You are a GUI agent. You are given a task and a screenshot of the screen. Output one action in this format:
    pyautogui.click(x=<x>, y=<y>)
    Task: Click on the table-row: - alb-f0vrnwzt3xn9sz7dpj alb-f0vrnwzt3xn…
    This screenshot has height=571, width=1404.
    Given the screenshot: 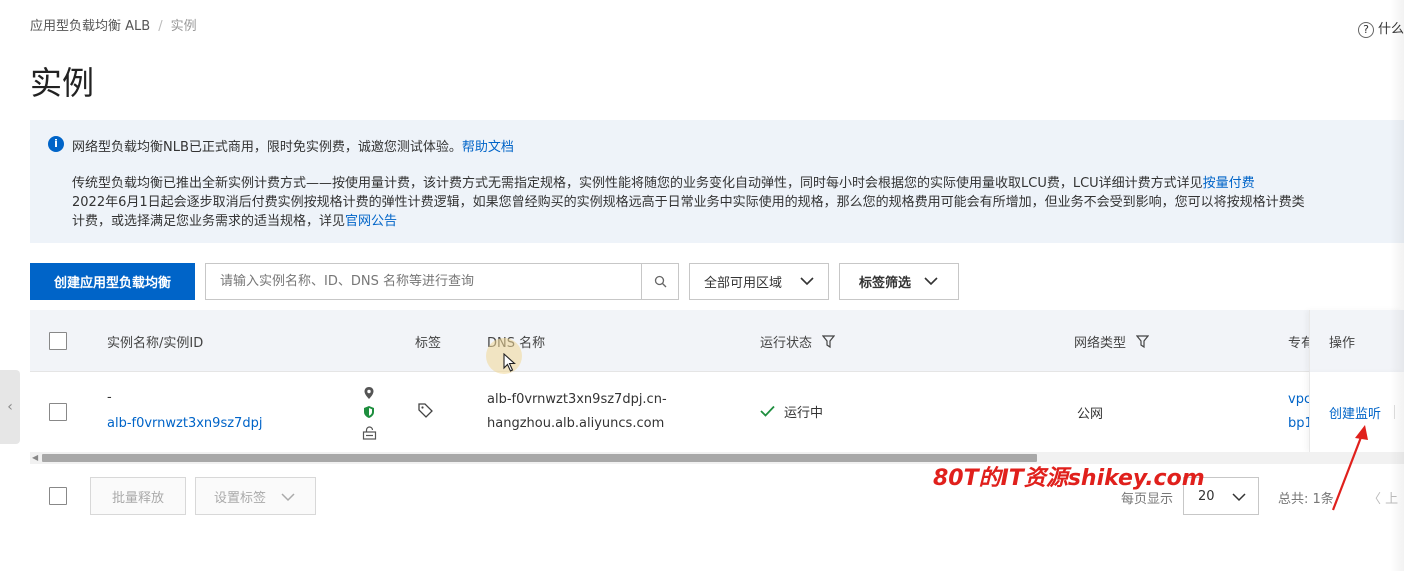 What is the action you would take?
    pyautogui.click(x=717, y=412)
    